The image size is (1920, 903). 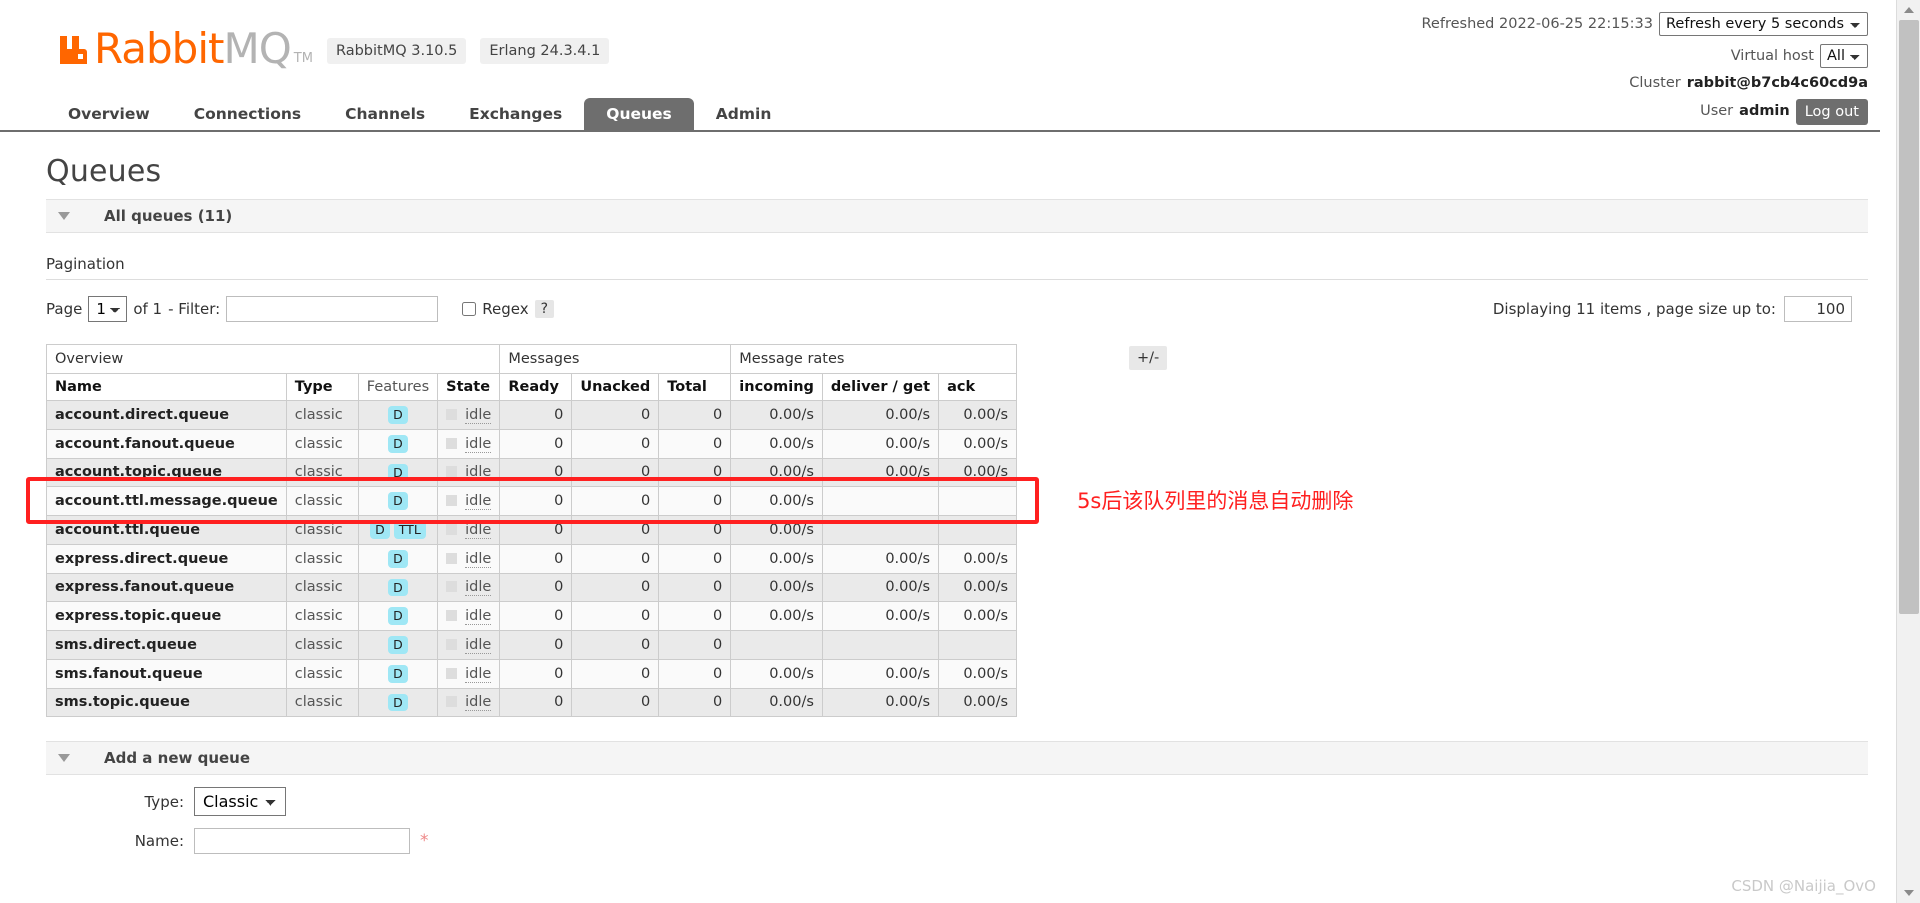 What do you see at coordinates (1909, 317) in the screenshot?
I see `scrollbar-thumb` at bounding box center [1909, 317].